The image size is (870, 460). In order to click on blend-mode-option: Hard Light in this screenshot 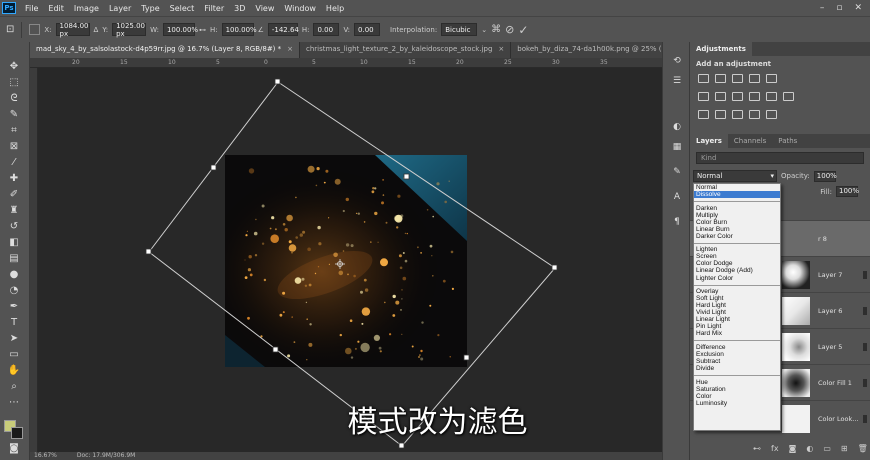, I will do `click(737, 305)`.